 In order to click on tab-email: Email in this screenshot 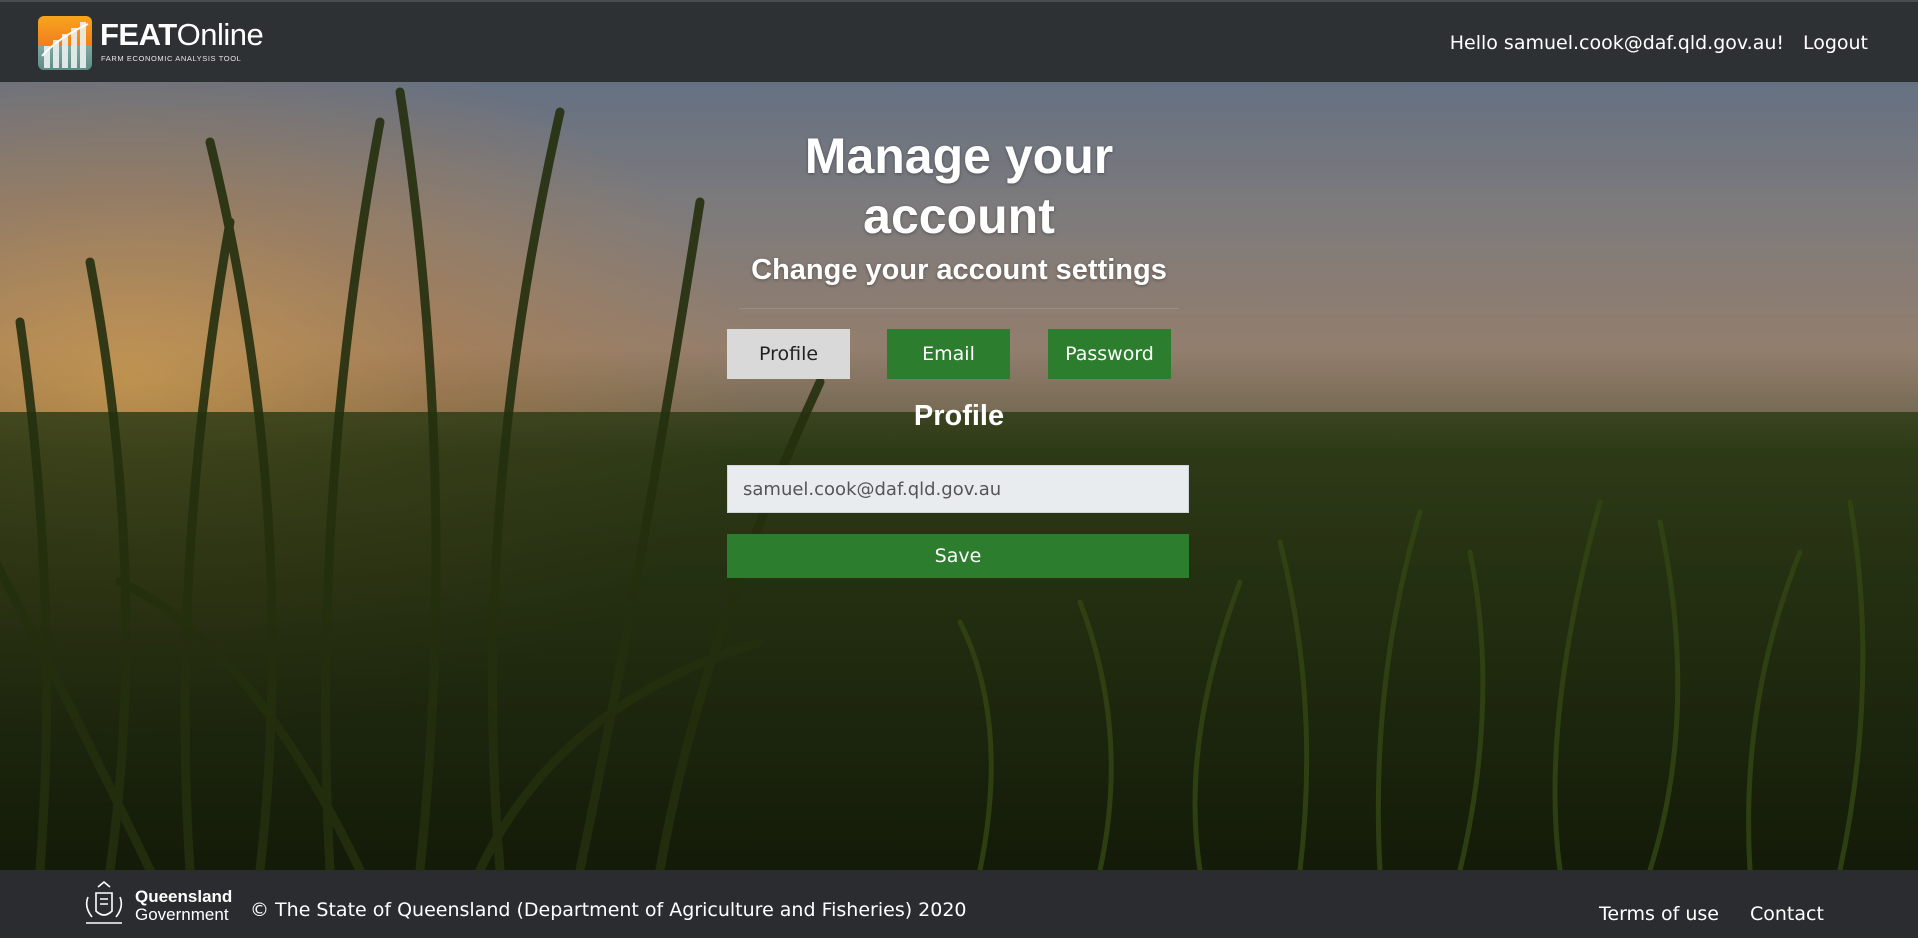, I will do `click(948, 354)`.